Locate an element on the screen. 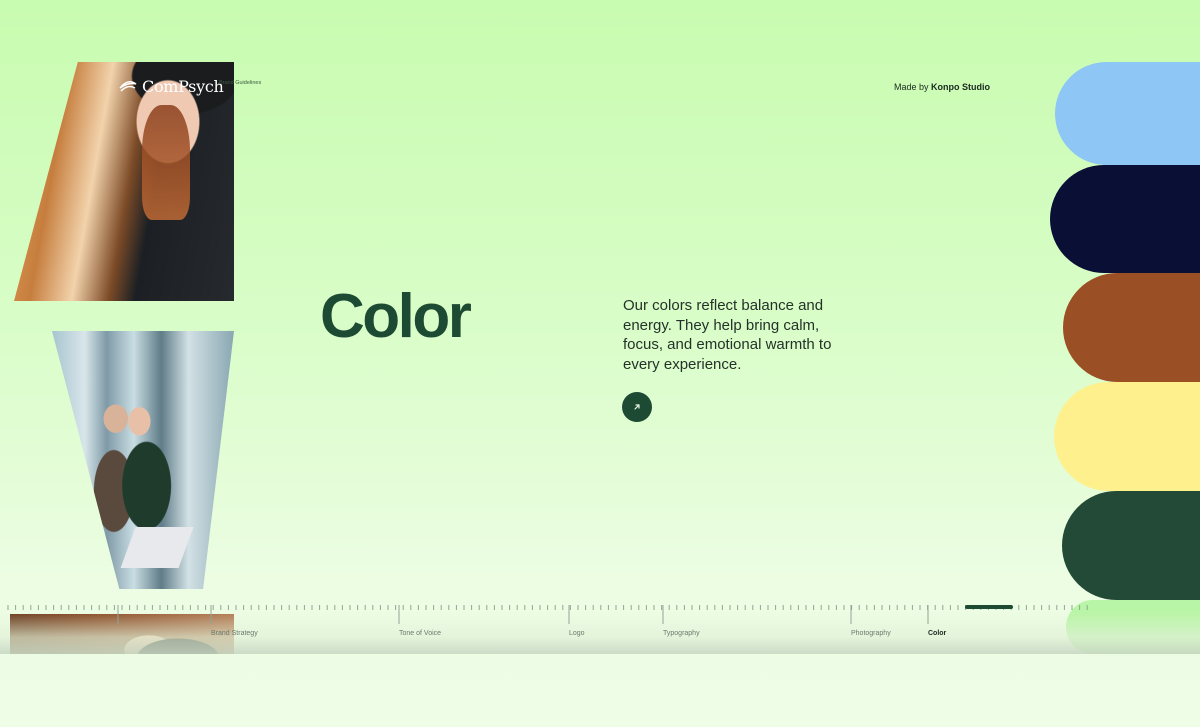 This screenshot has height=727, width=1200. explore-arrow-button is located at coordinates (637, 407).